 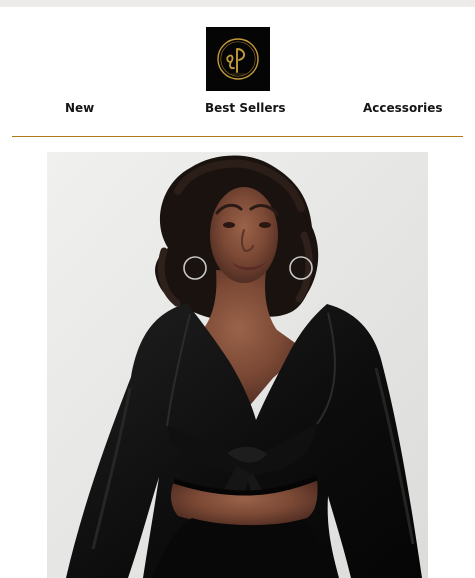 I want to click on brand-monogram-icon, so click(x=238, y=59).